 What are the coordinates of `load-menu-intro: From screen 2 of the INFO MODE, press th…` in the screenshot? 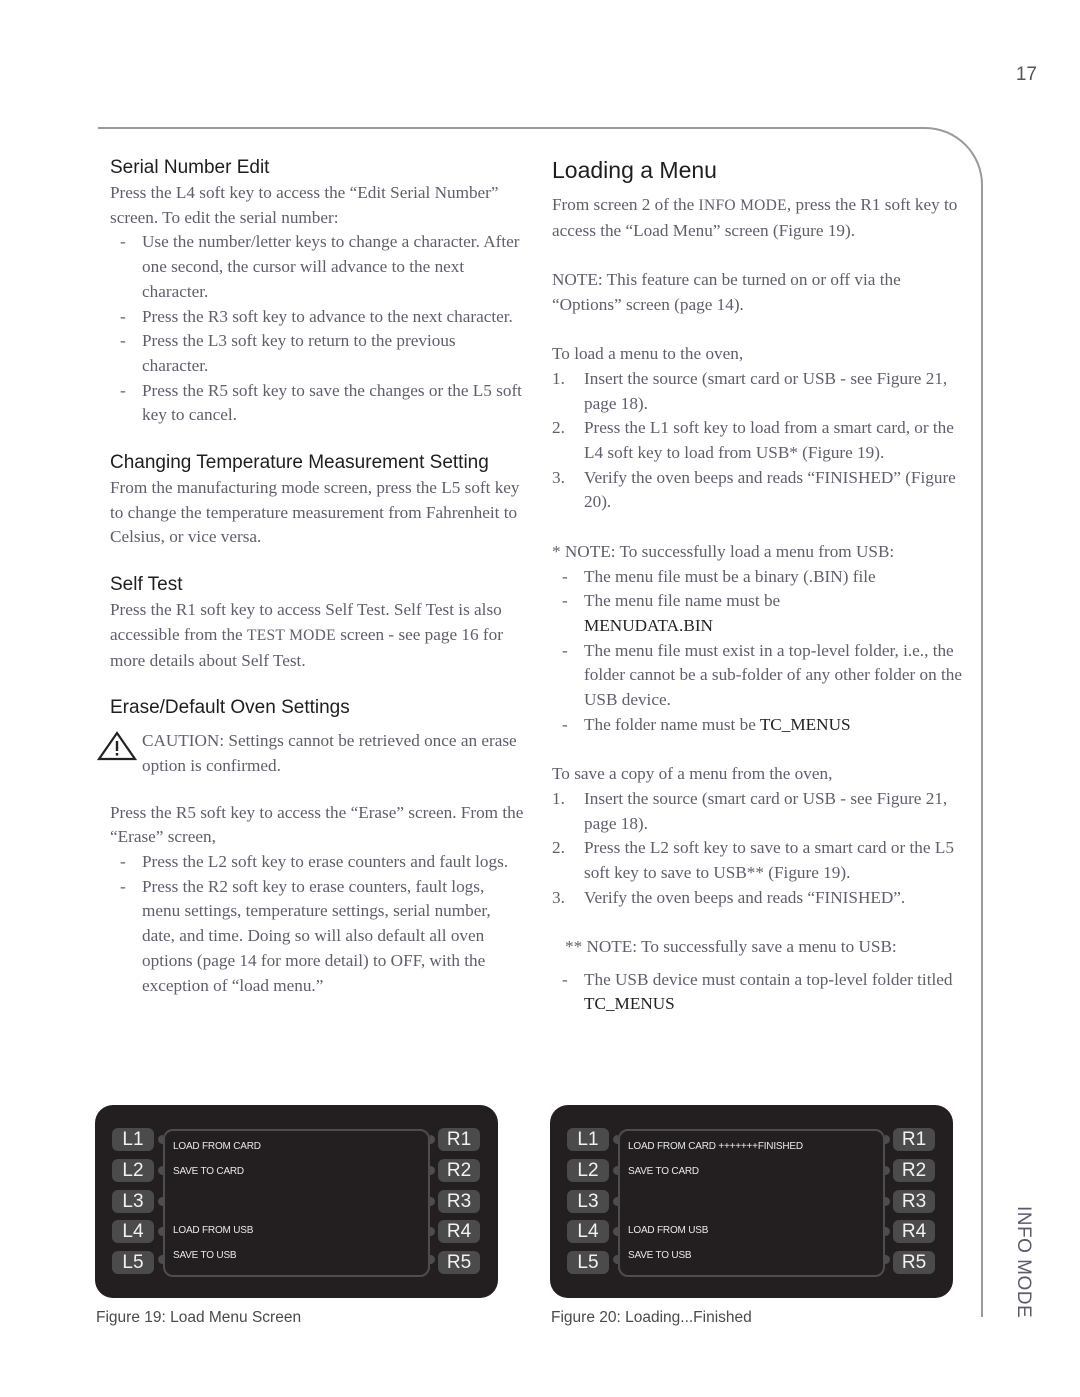 It's located at (755, 217).